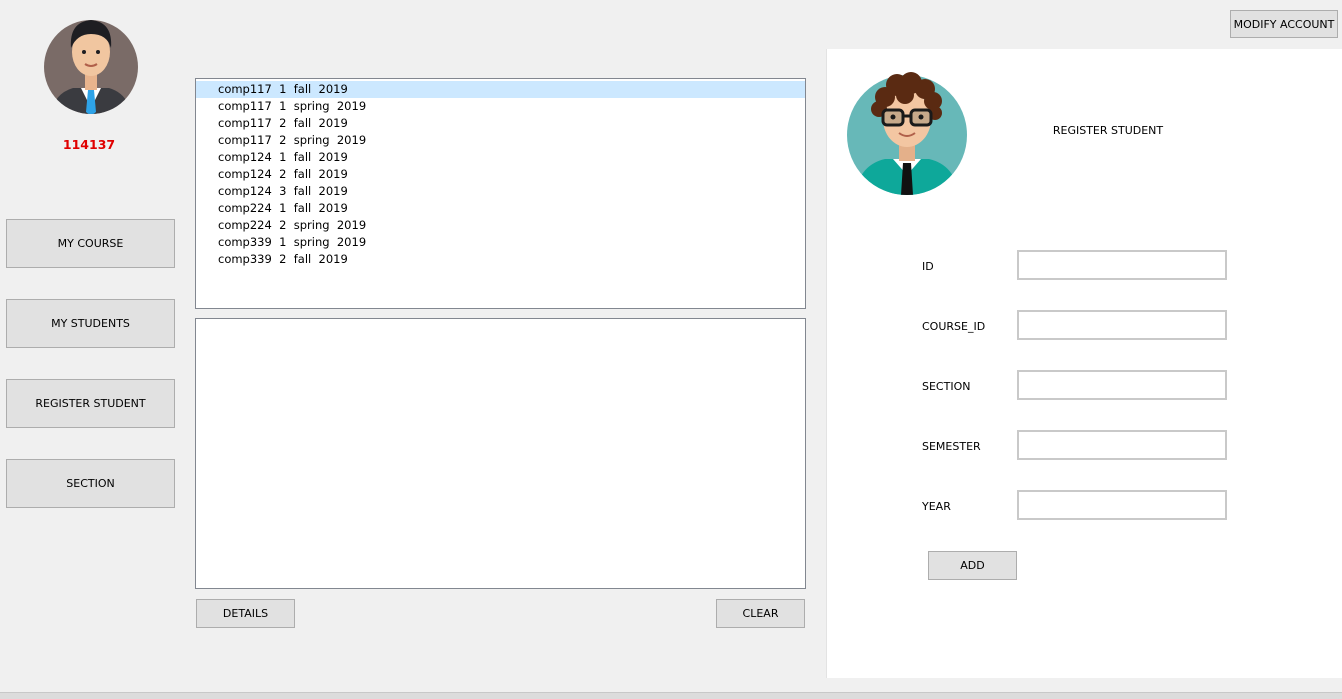  I want to click on id-label: ID, so click(928, 266).